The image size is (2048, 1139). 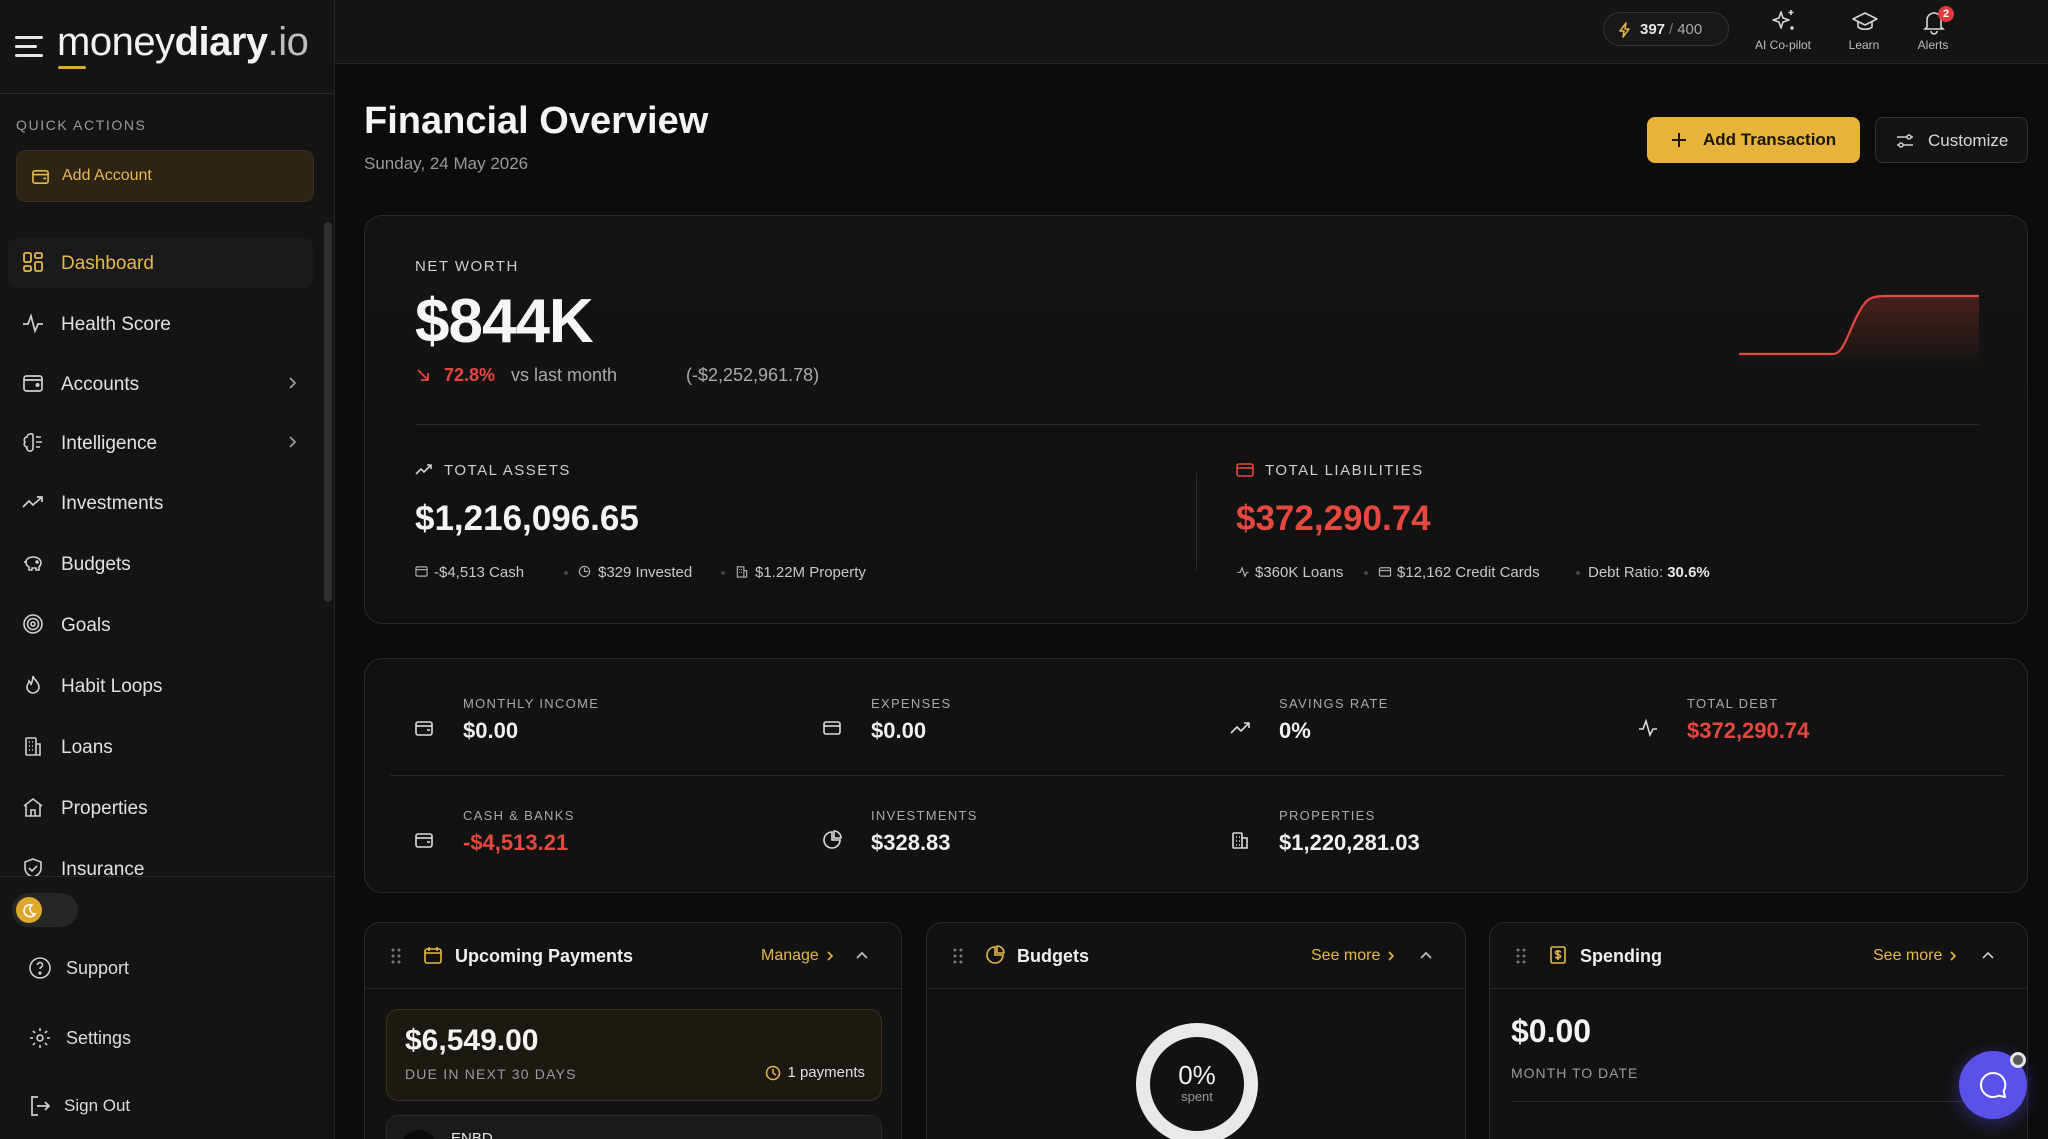 What do you see at coordinates (531, 703) in the screenshot?
I see `metric-label: MONTHLY INCOME` at bounding box center [531, 703].